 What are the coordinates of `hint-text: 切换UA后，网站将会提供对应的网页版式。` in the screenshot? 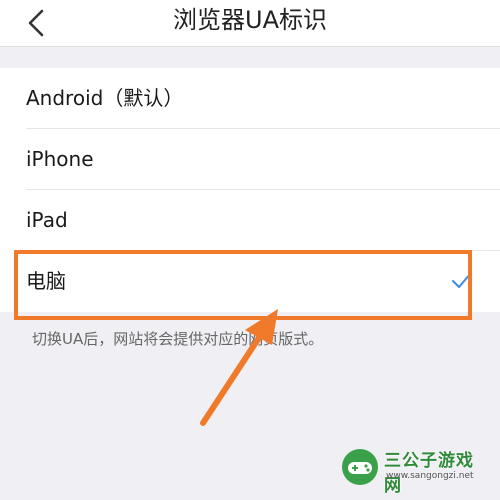 It's located at (178, 339).